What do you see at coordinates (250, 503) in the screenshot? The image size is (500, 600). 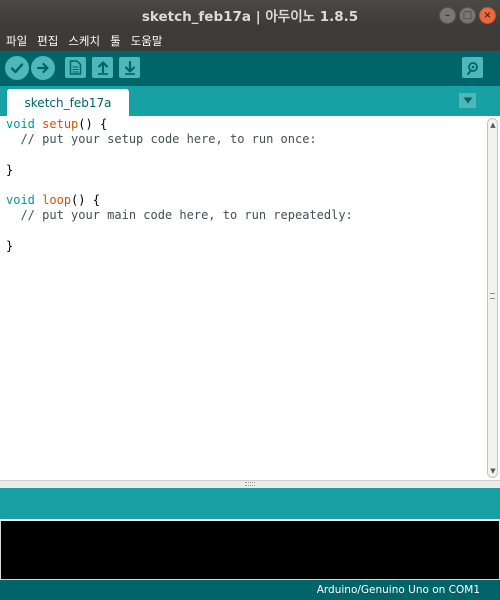 I see `message-area` at bounding box center [250, 503].